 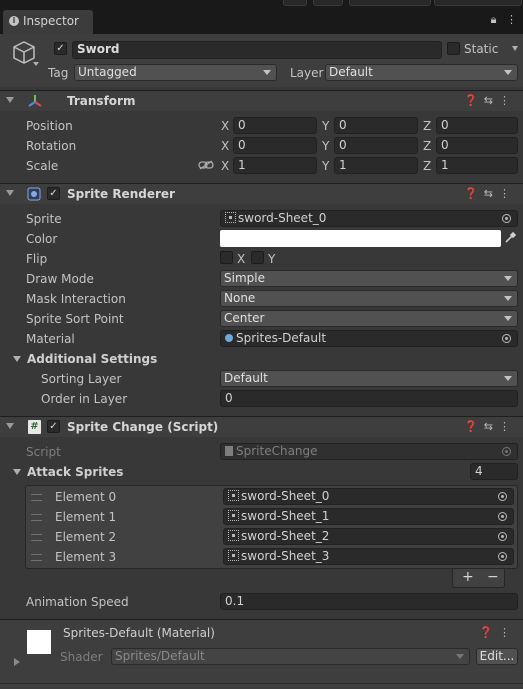 What do you see at coordinates (510, 237) in the screenshot?
I see `eyedropper-icon` at bounding box center [510, 237].